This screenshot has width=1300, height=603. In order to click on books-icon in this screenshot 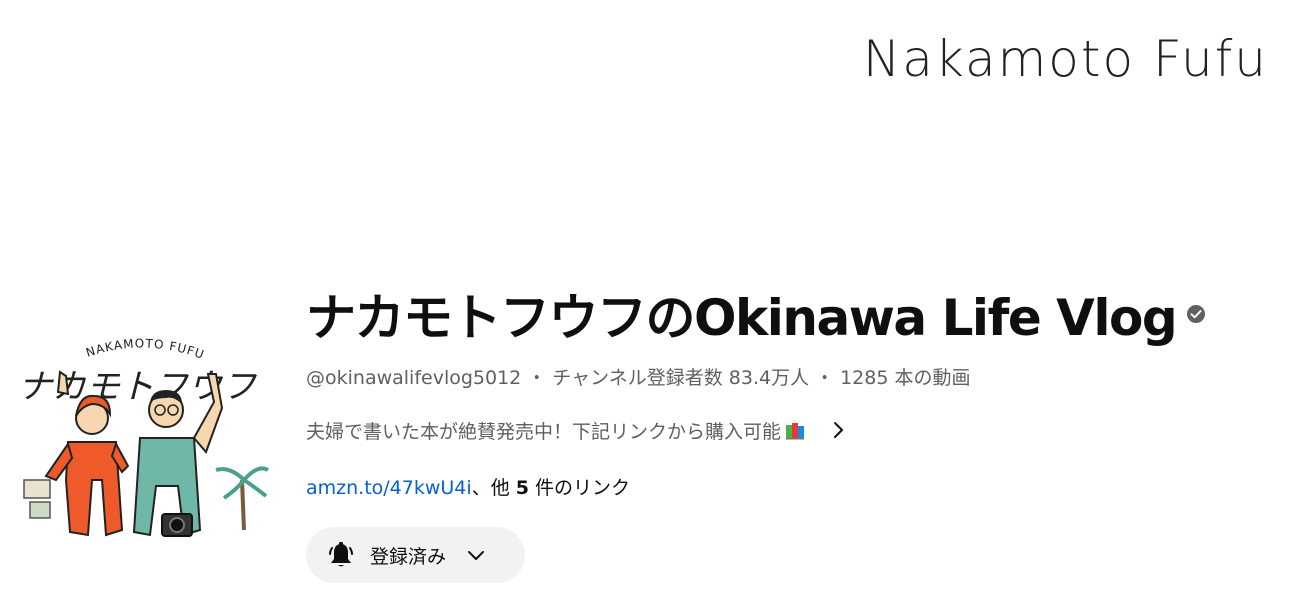, I will do `click(796, 430)`.